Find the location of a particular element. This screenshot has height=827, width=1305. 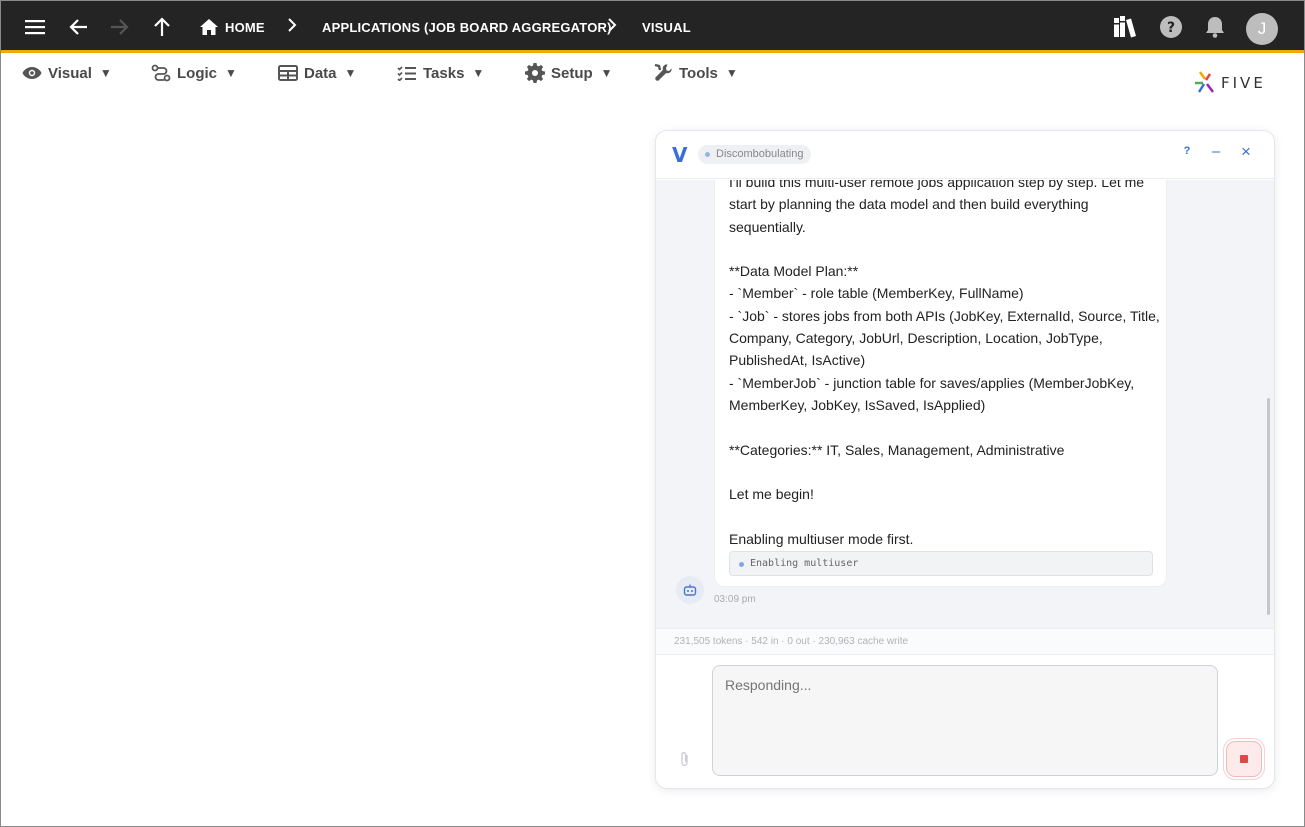

menu-logic-label: Logic is located at coordinates (197, 73).